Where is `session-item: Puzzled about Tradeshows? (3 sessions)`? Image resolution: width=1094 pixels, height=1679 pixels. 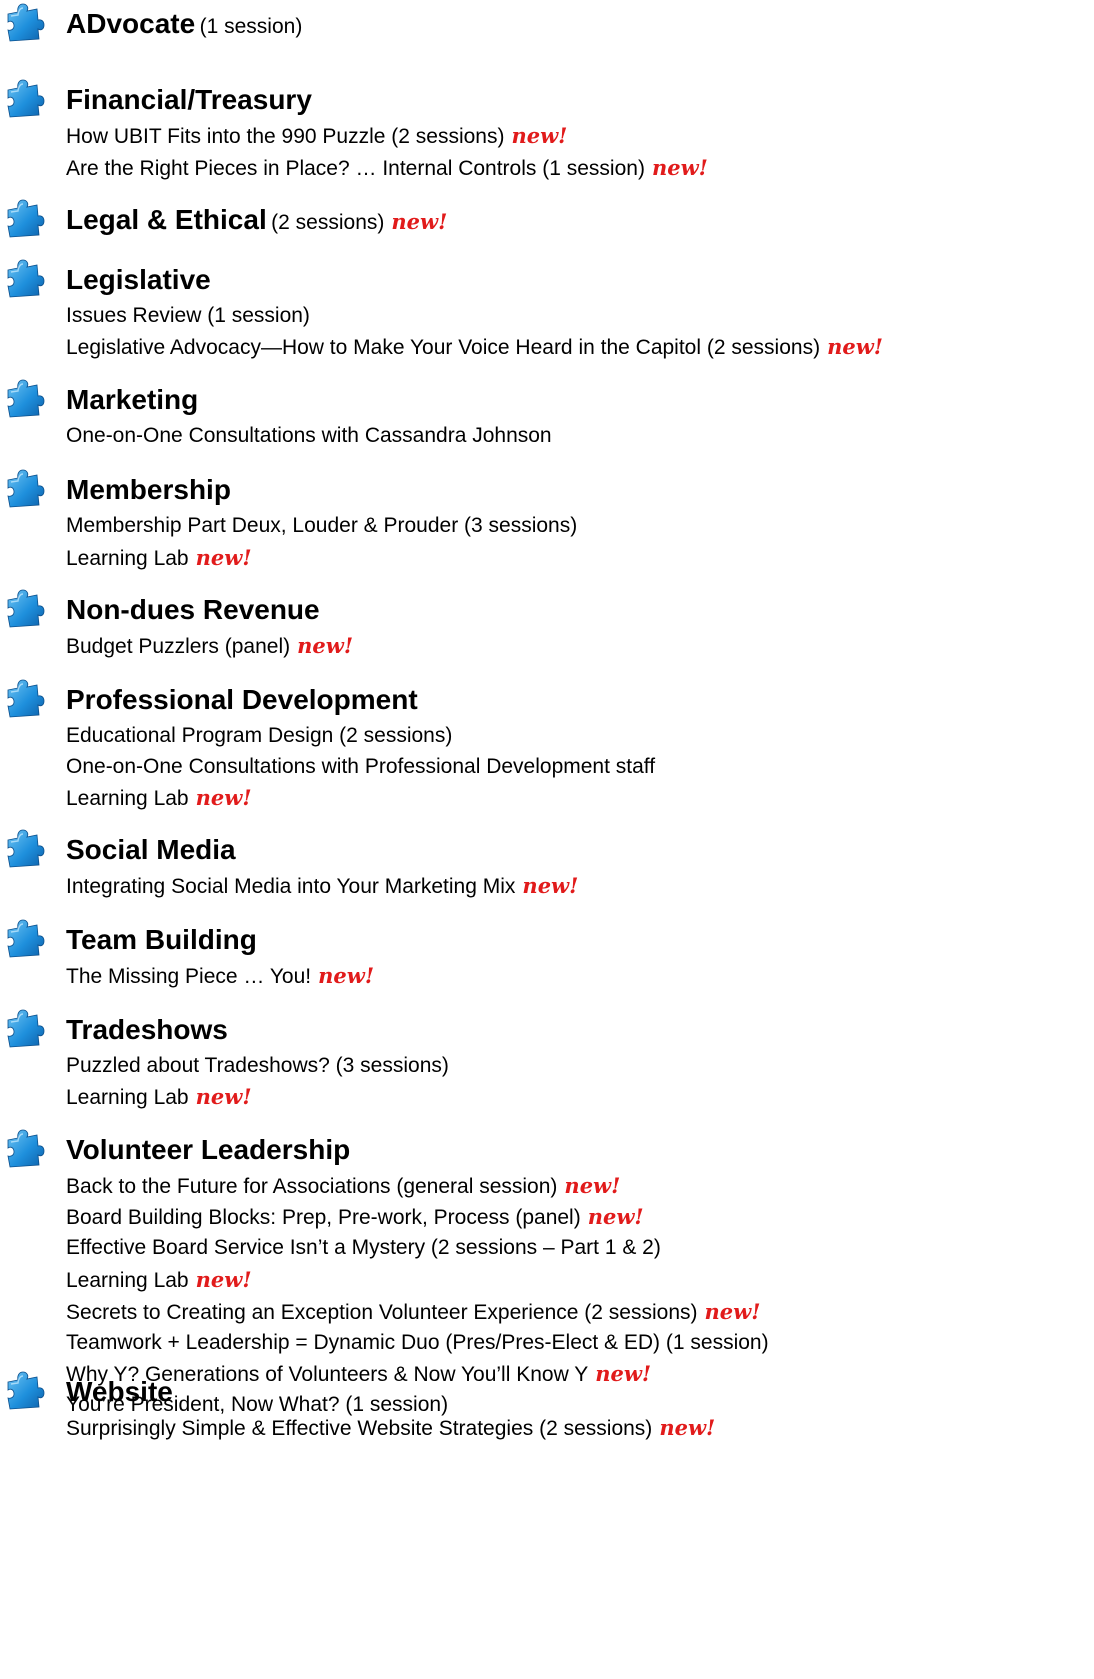
session-item: Puzzled about Tradeshows? (3 sessions) is located at coordinates (576, 1065).